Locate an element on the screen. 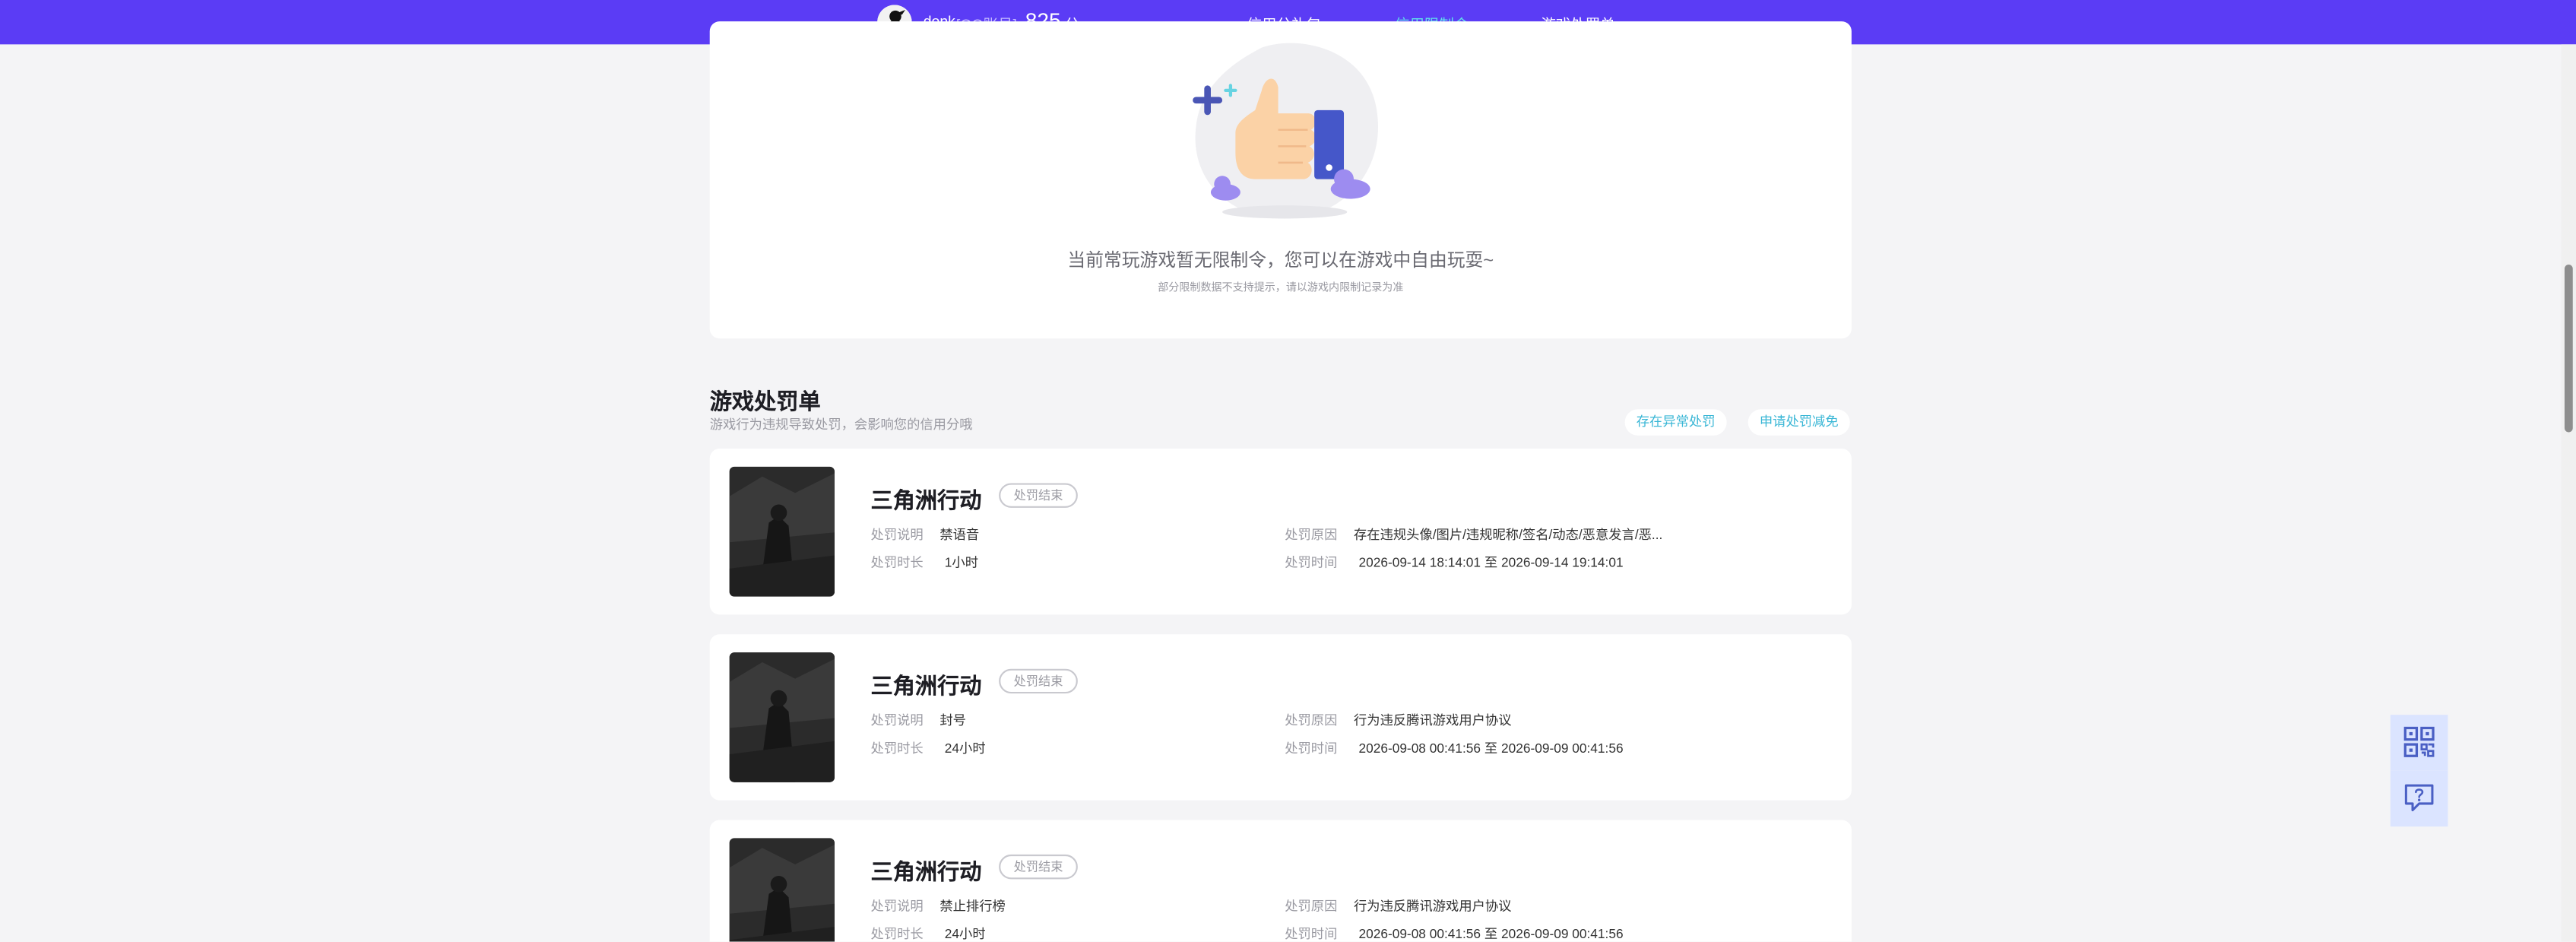 Image resolution: width=2576 pixels, height=942 pixels. help-chat-icon is located at coordinates (2419, 798).